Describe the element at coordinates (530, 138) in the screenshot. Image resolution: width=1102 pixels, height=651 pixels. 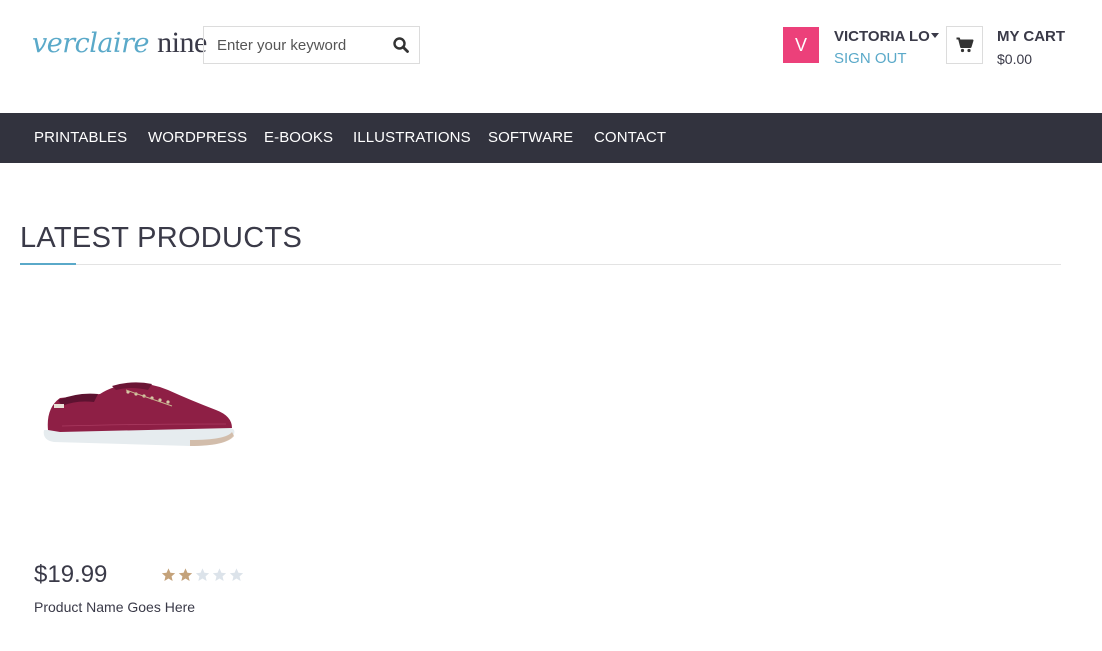
I see `nav-item-software: SOFTWARE` at that location.